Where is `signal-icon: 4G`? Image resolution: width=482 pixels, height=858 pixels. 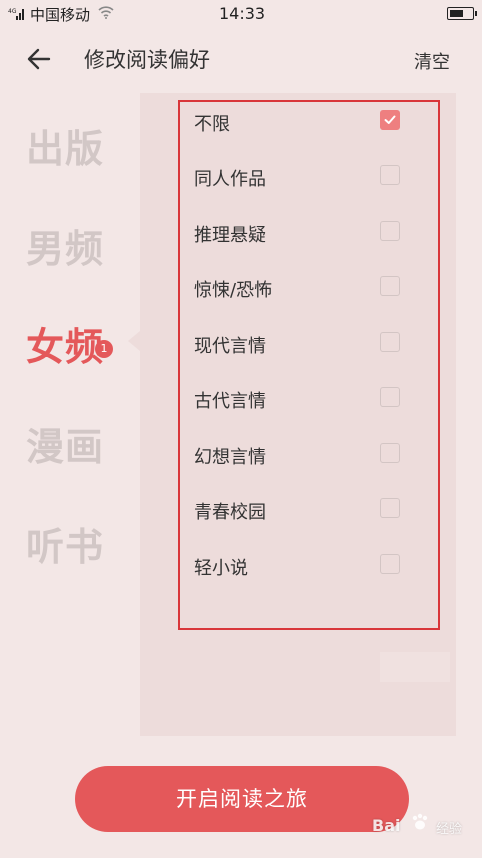
signal-icon: 4G is located at coordinates (16, 14).